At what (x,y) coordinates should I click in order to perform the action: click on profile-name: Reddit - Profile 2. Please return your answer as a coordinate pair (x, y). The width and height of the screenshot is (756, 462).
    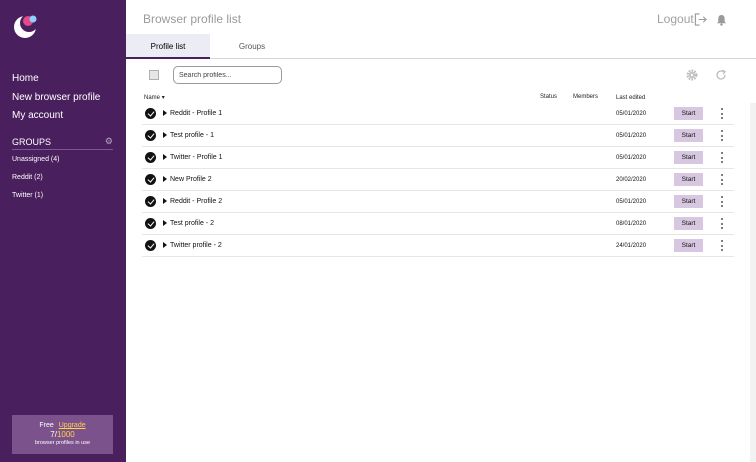
    Looking at the image, I should click on (196, 201).